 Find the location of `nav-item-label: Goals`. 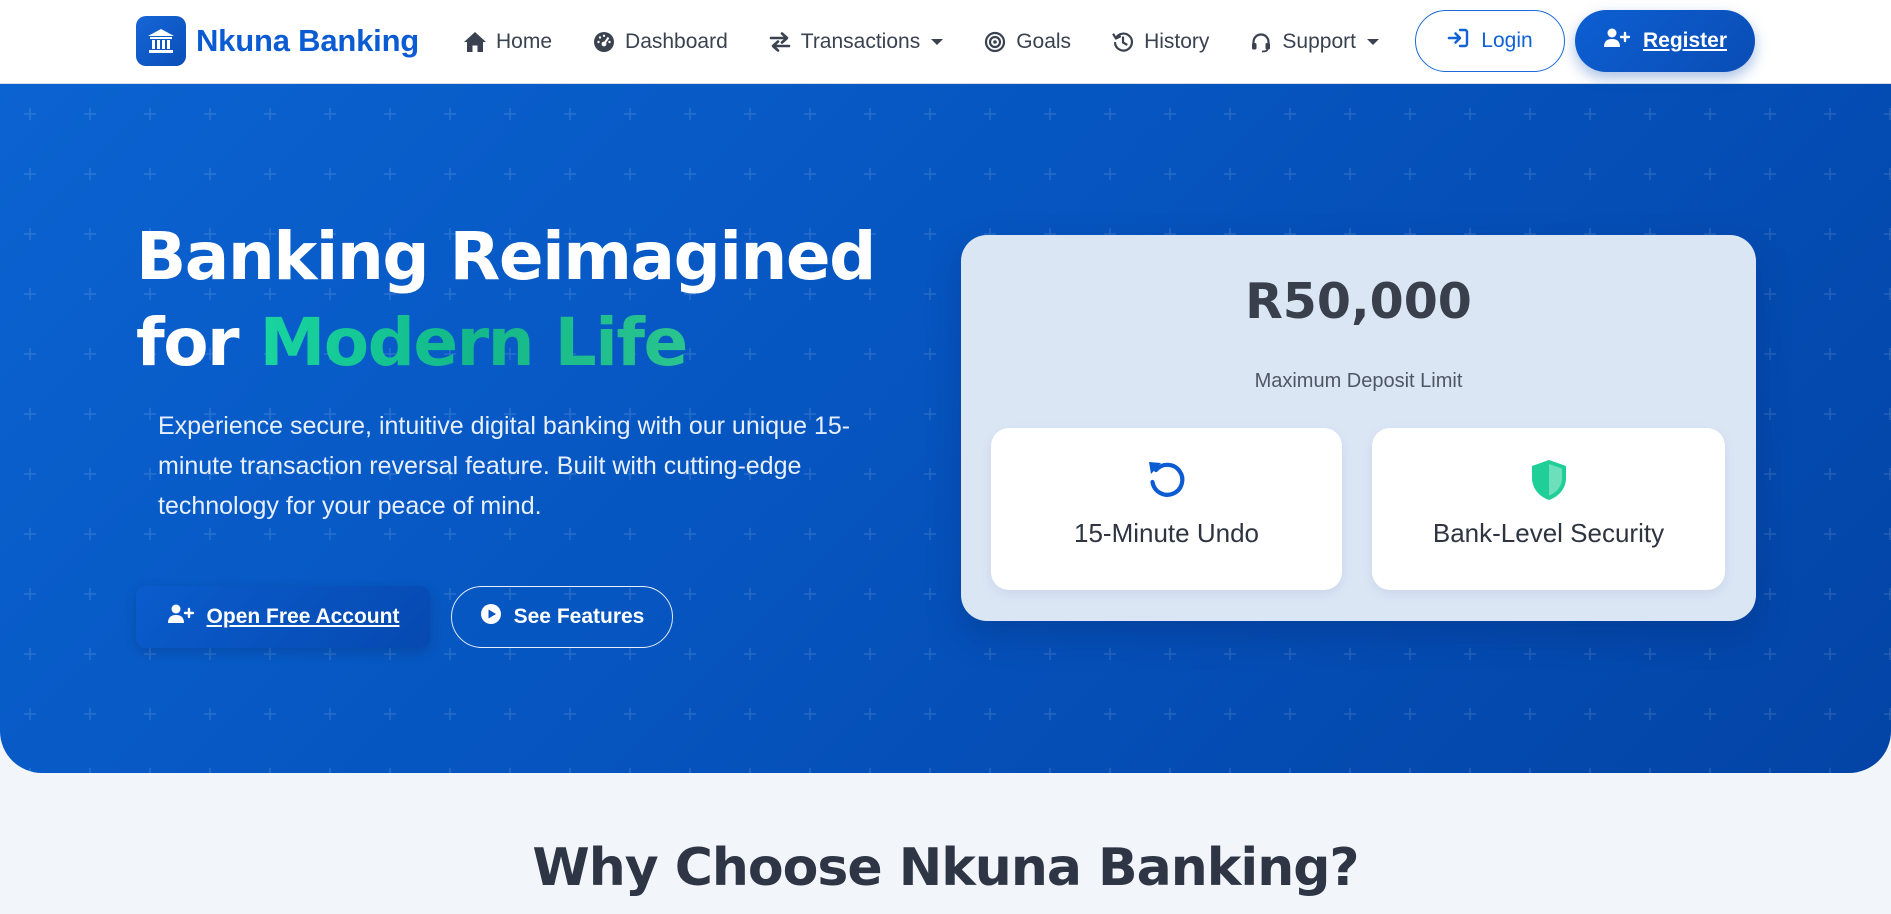

nav-item-label: Goals is located at coordinates (1044, 41).